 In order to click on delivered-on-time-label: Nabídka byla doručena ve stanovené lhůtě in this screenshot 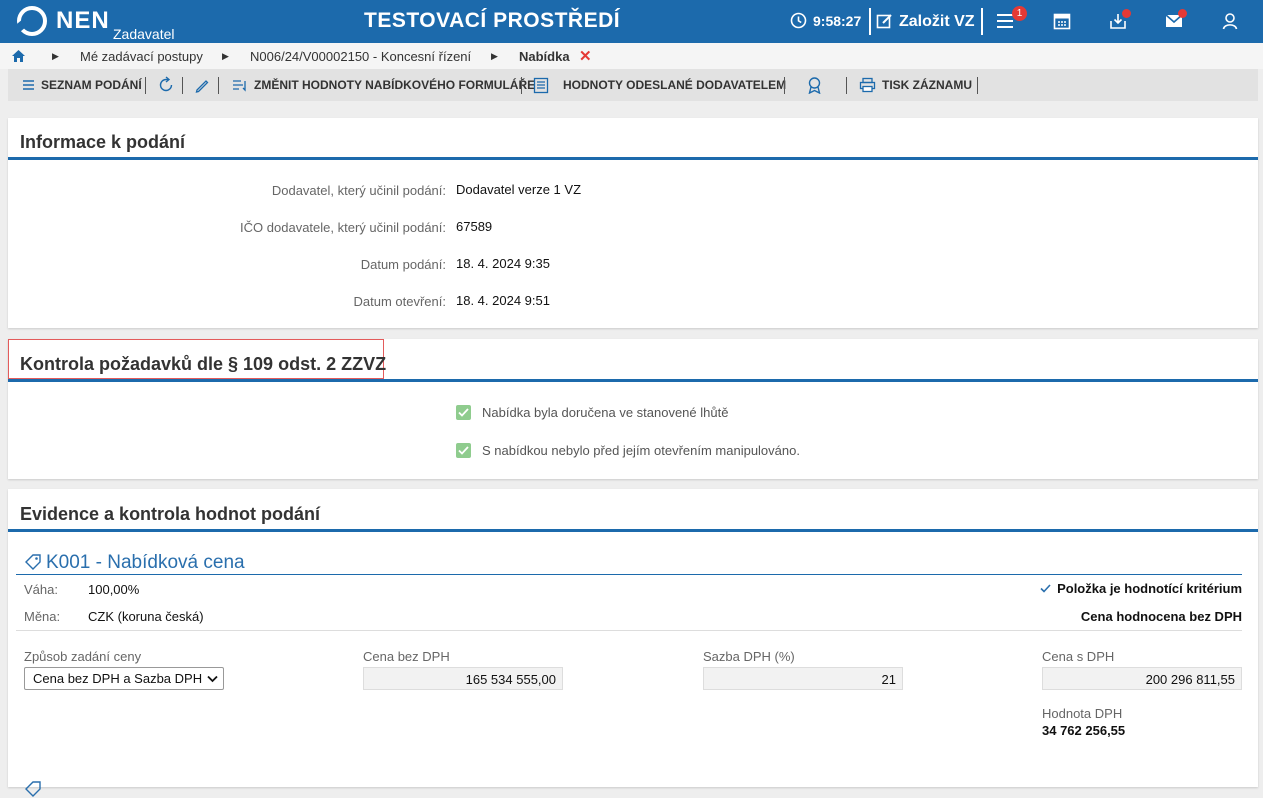, I will do `click(605, 412)`.